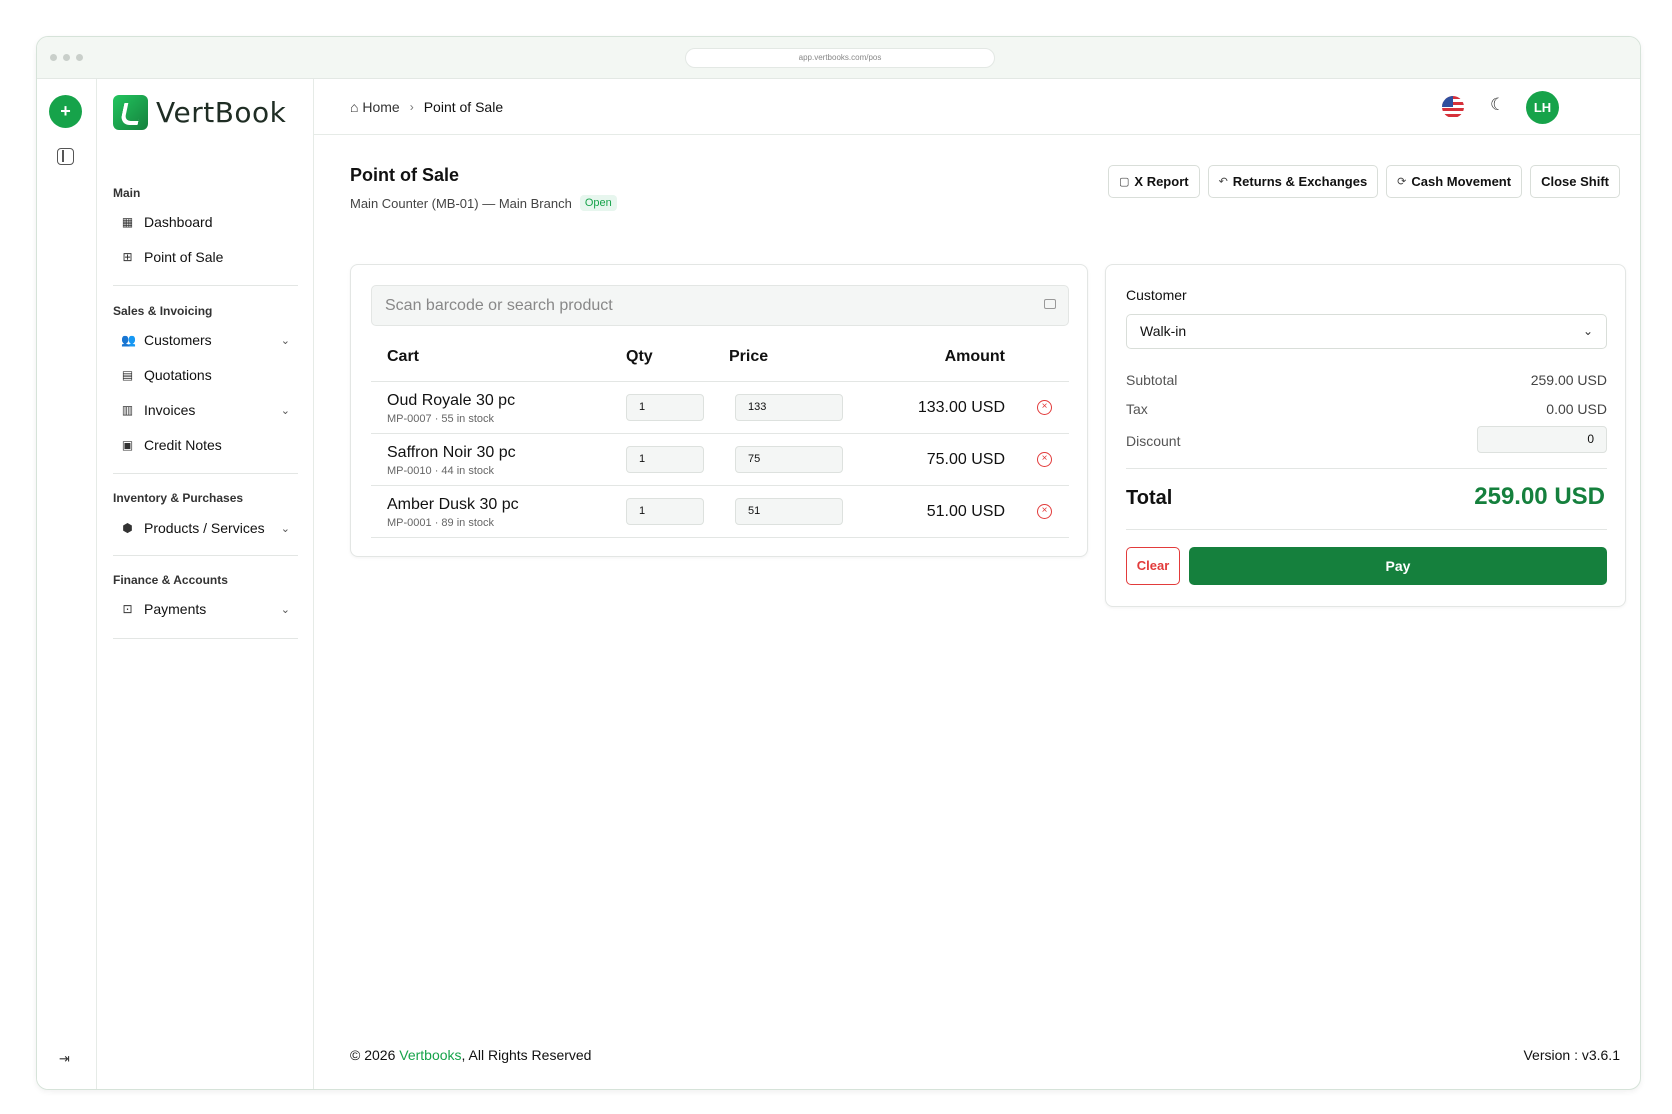 This screenshot has height=1114, width=1672. What do you see at coordinates (170, 410) in the screenshot?
I see `sidebar-item-label: Invoices` at bounding box center [170, 410].